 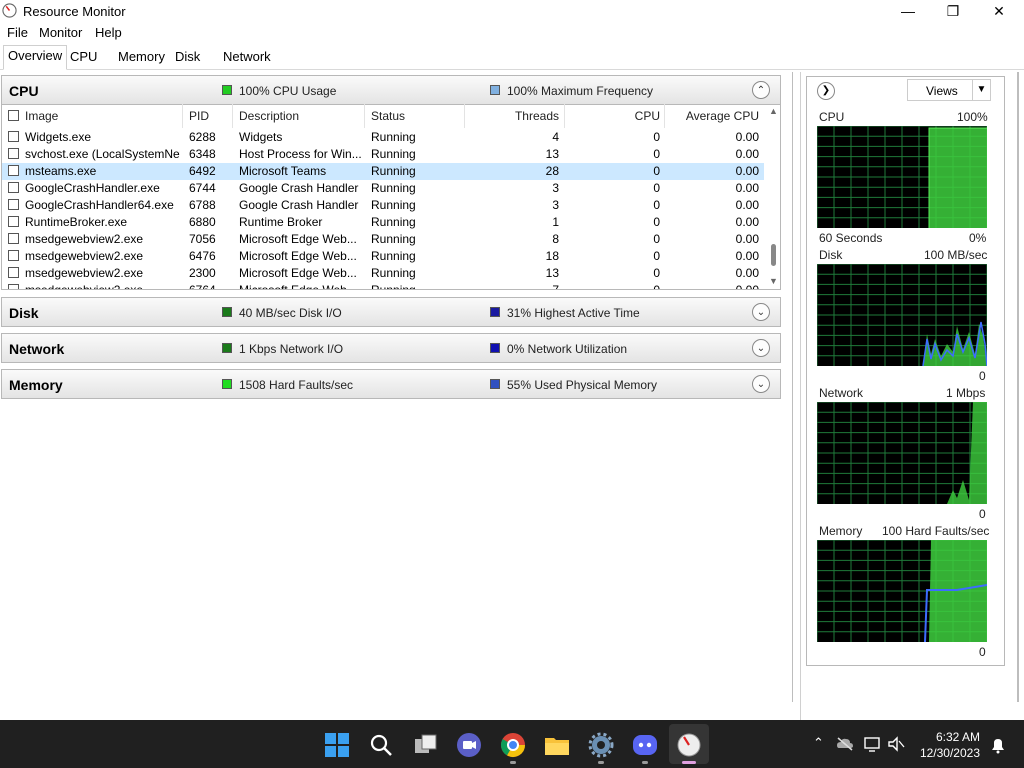 What do you see at coordinates (83, 57) in the screenshot?
I see `tab-cpu: CPU` at bounding box center [83, 57].